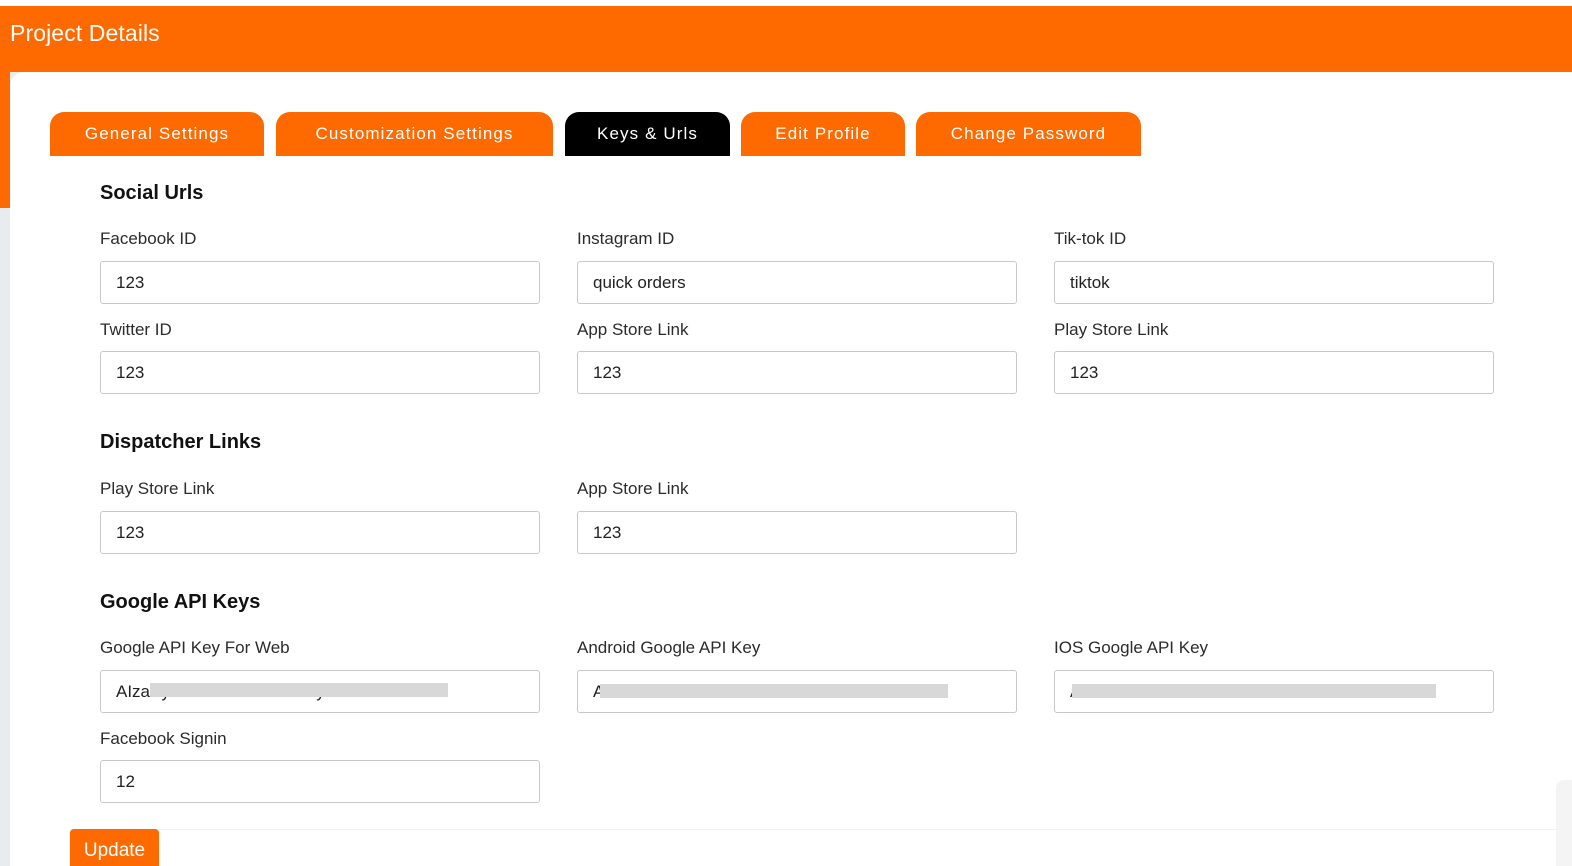  What do you see at coordinates (136, 329) in the screenshot?
I see `twitter-id-label: Twitter ID` at bounding box center [136, 329].